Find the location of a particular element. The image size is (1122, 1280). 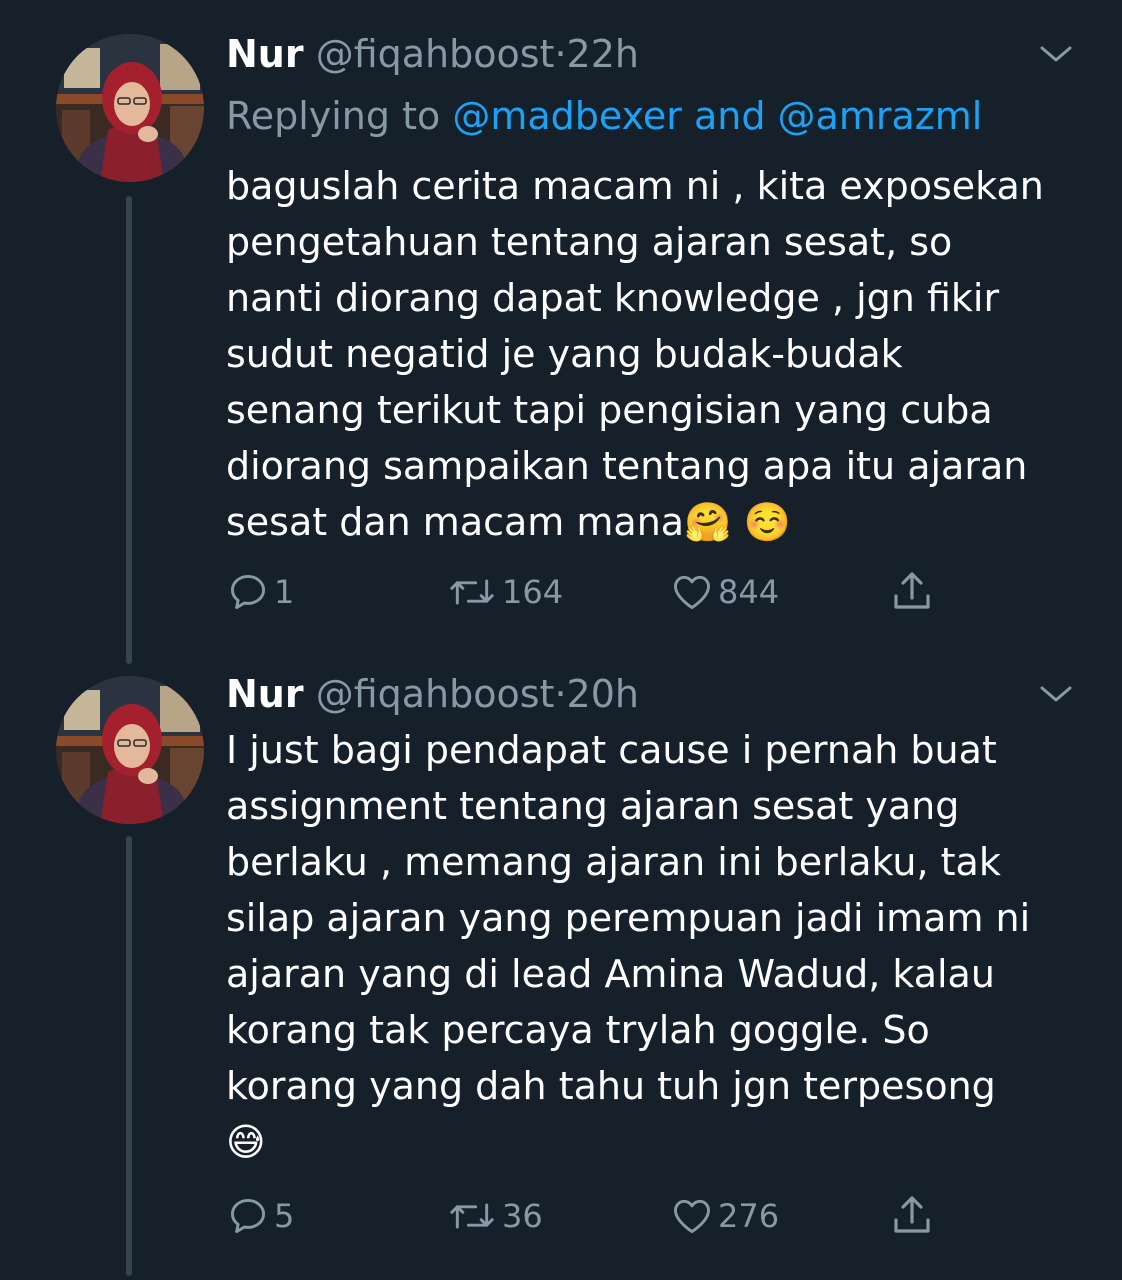

retweet-count: 36 is located at coordinates (522, 1216).